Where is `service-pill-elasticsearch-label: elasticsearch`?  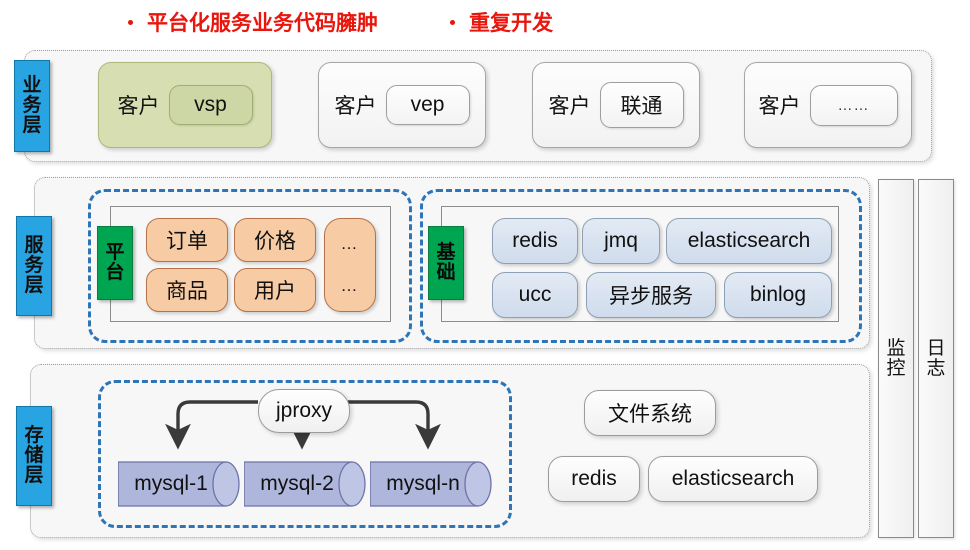
service-pill-elasticsearch-label: elasticsearch is located at coordinates (749, 240).